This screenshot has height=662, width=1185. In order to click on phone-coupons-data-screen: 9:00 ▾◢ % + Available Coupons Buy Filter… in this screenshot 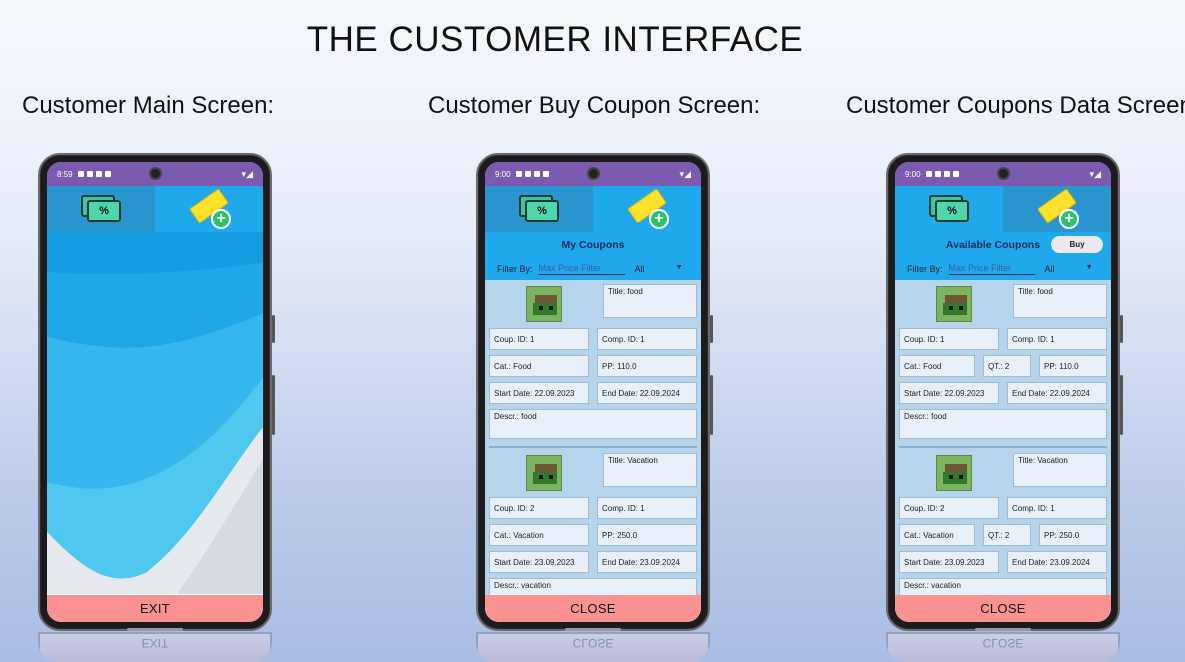, I will do `click(1004, 392)`.